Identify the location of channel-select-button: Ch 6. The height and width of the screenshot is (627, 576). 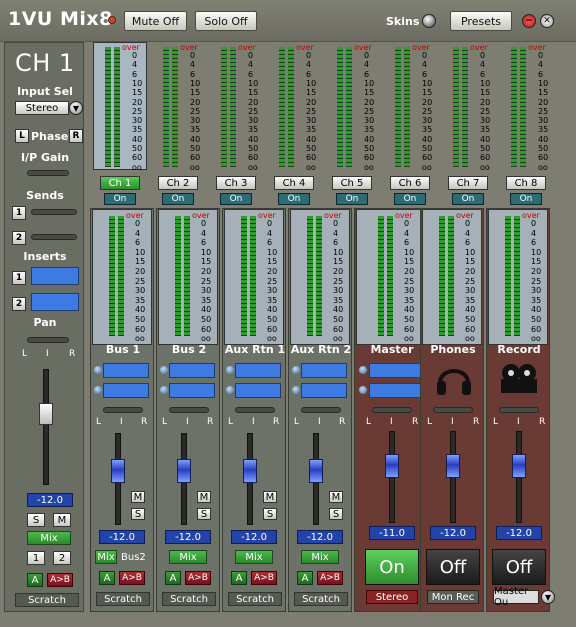
(410, 183).